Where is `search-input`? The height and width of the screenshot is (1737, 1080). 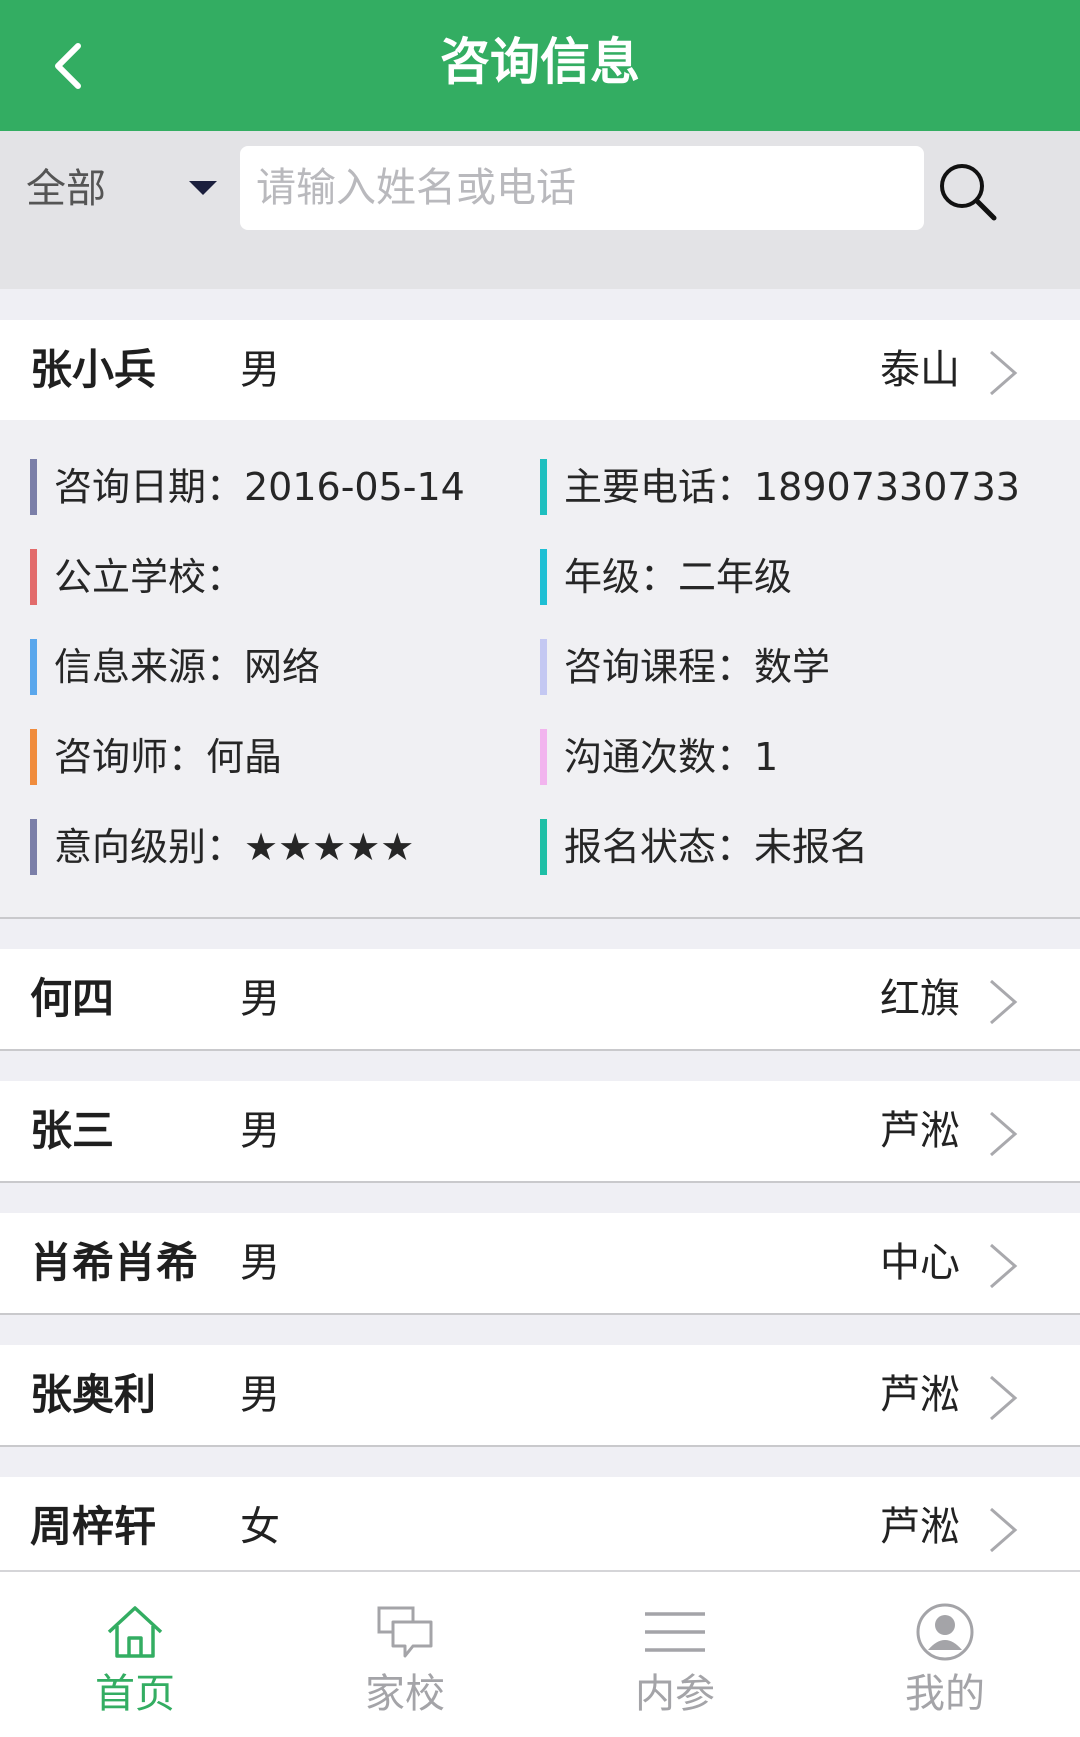 search-input is located at coordinates (582, 188).